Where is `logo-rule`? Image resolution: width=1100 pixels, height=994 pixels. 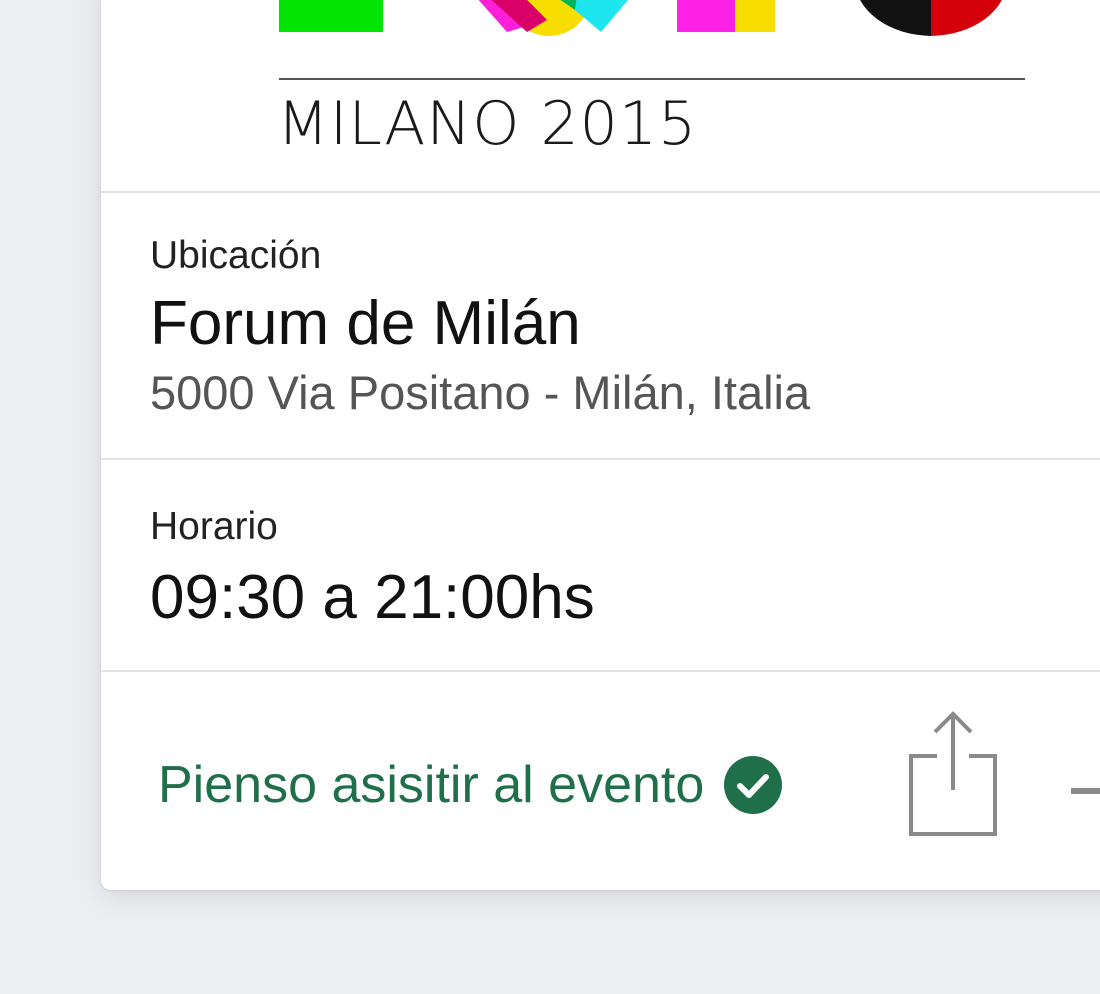 logo-rule is located at coordinates (652, 79).